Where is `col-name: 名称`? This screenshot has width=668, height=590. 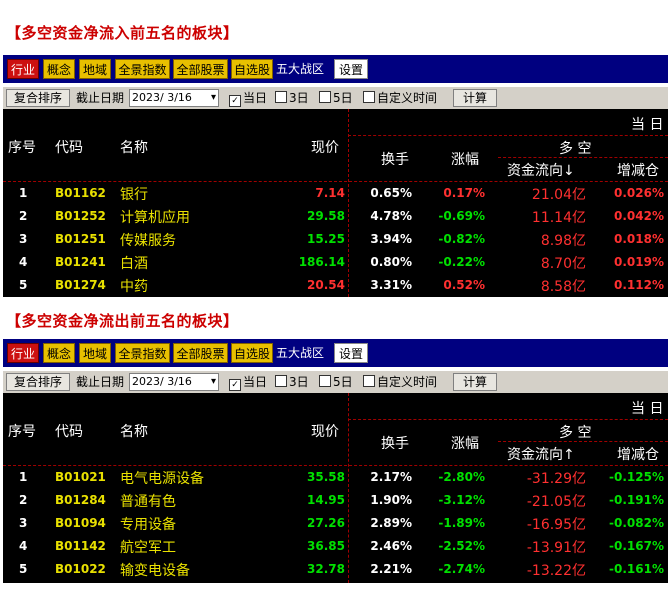 col-name: 名称 is located at coordinates (134, 148).